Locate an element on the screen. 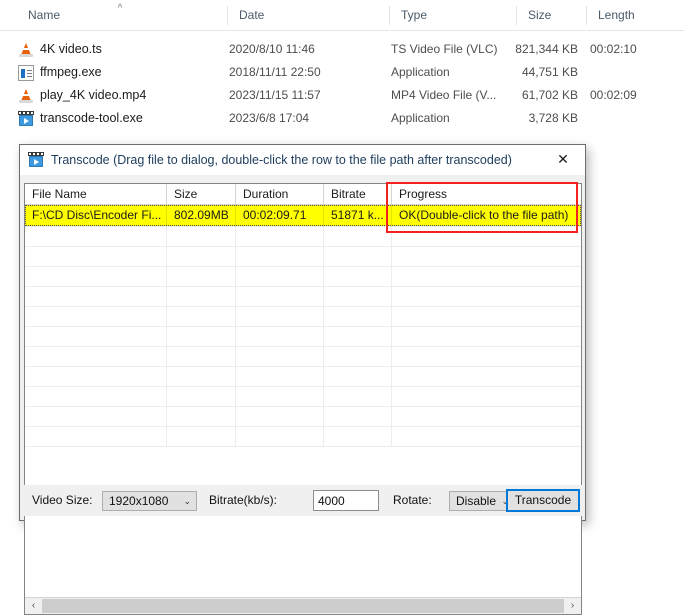 This screenshot has width=684, height=615. horizontal-scrollbar: ‹ › is located at coordinates (303, 605).